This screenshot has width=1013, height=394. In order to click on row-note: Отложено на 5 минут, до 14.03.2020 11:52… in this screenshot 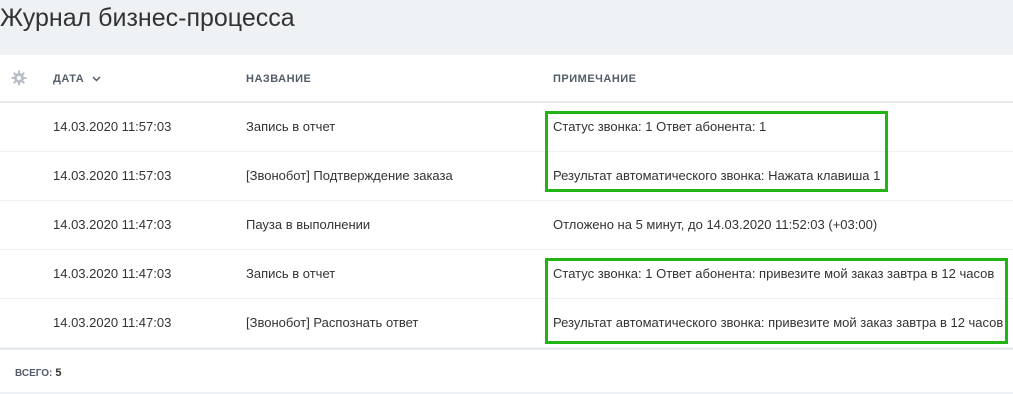, I will do `click(715, 224)`.